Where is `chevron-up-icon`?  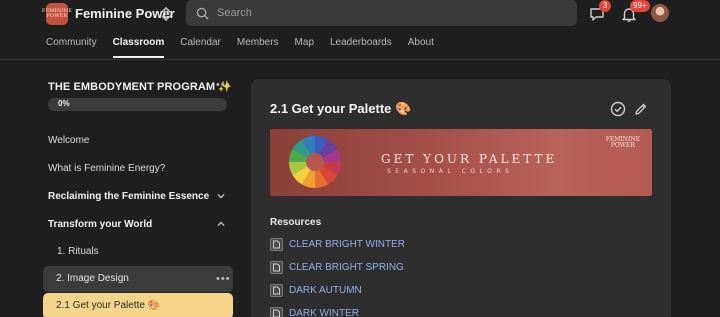
chevron-up-icon is located at coordinates (221, 224).